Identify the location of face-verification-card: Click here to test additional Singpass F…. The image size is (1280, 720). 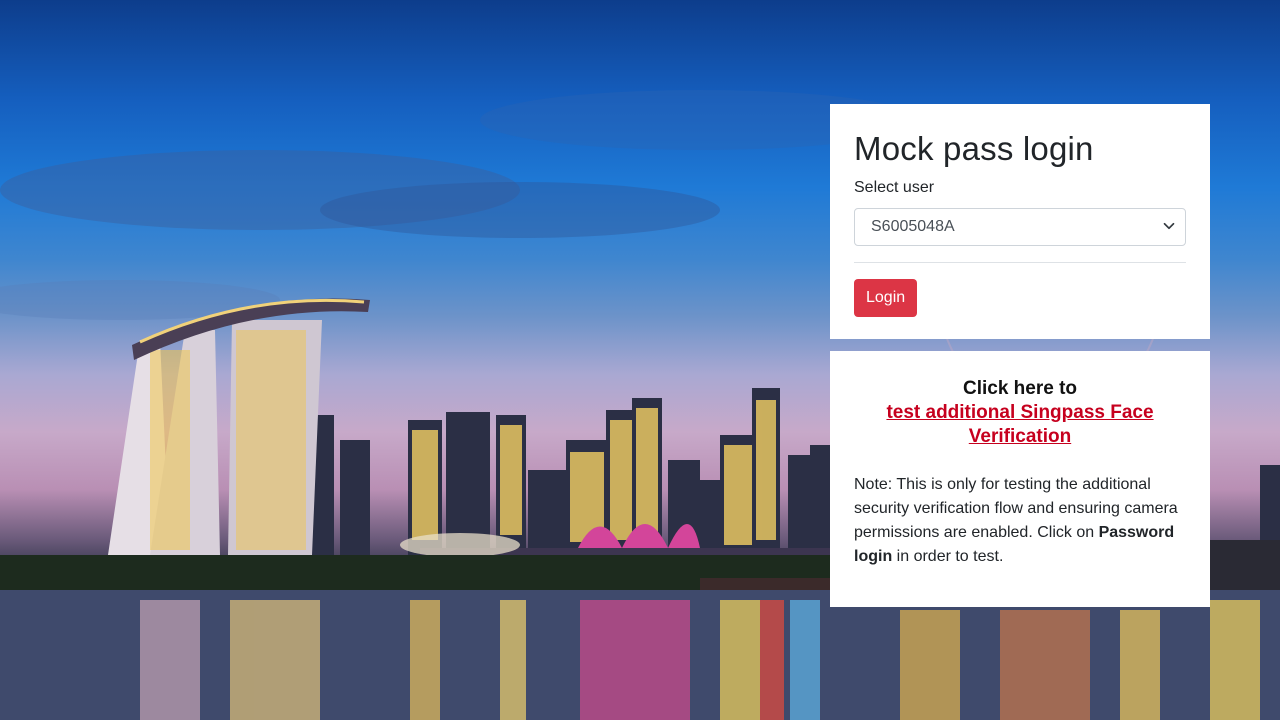
(1020, 479).